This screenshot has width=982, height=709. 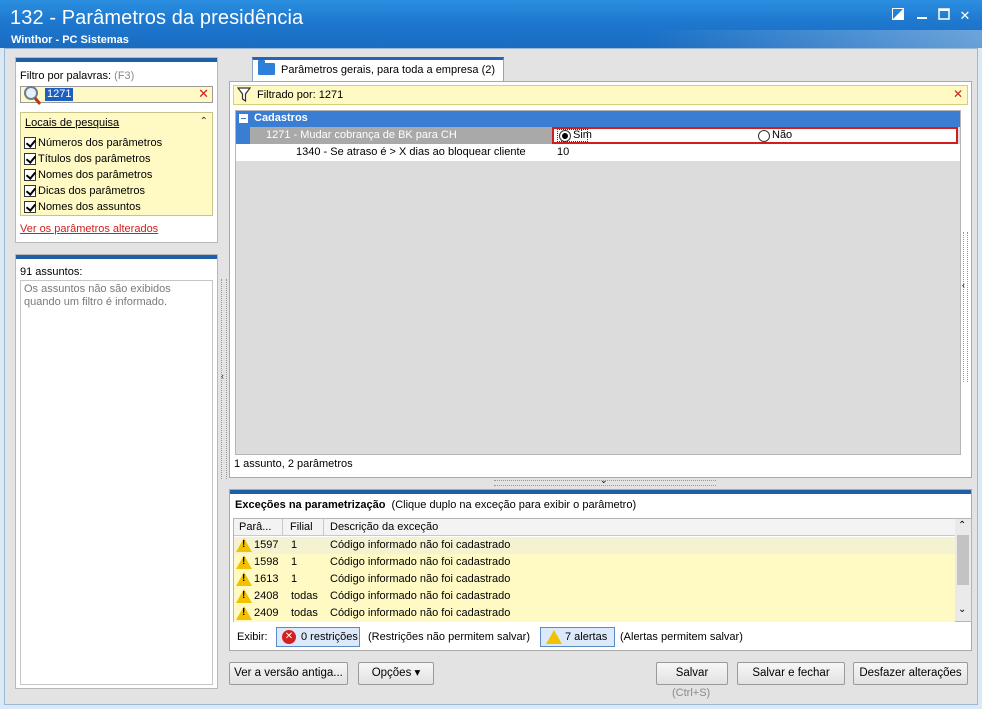 What do you see at coordinates (582, 135) in the screenshot?
I see `radio-sim-label: Sim` at bounding box center [582, 135].